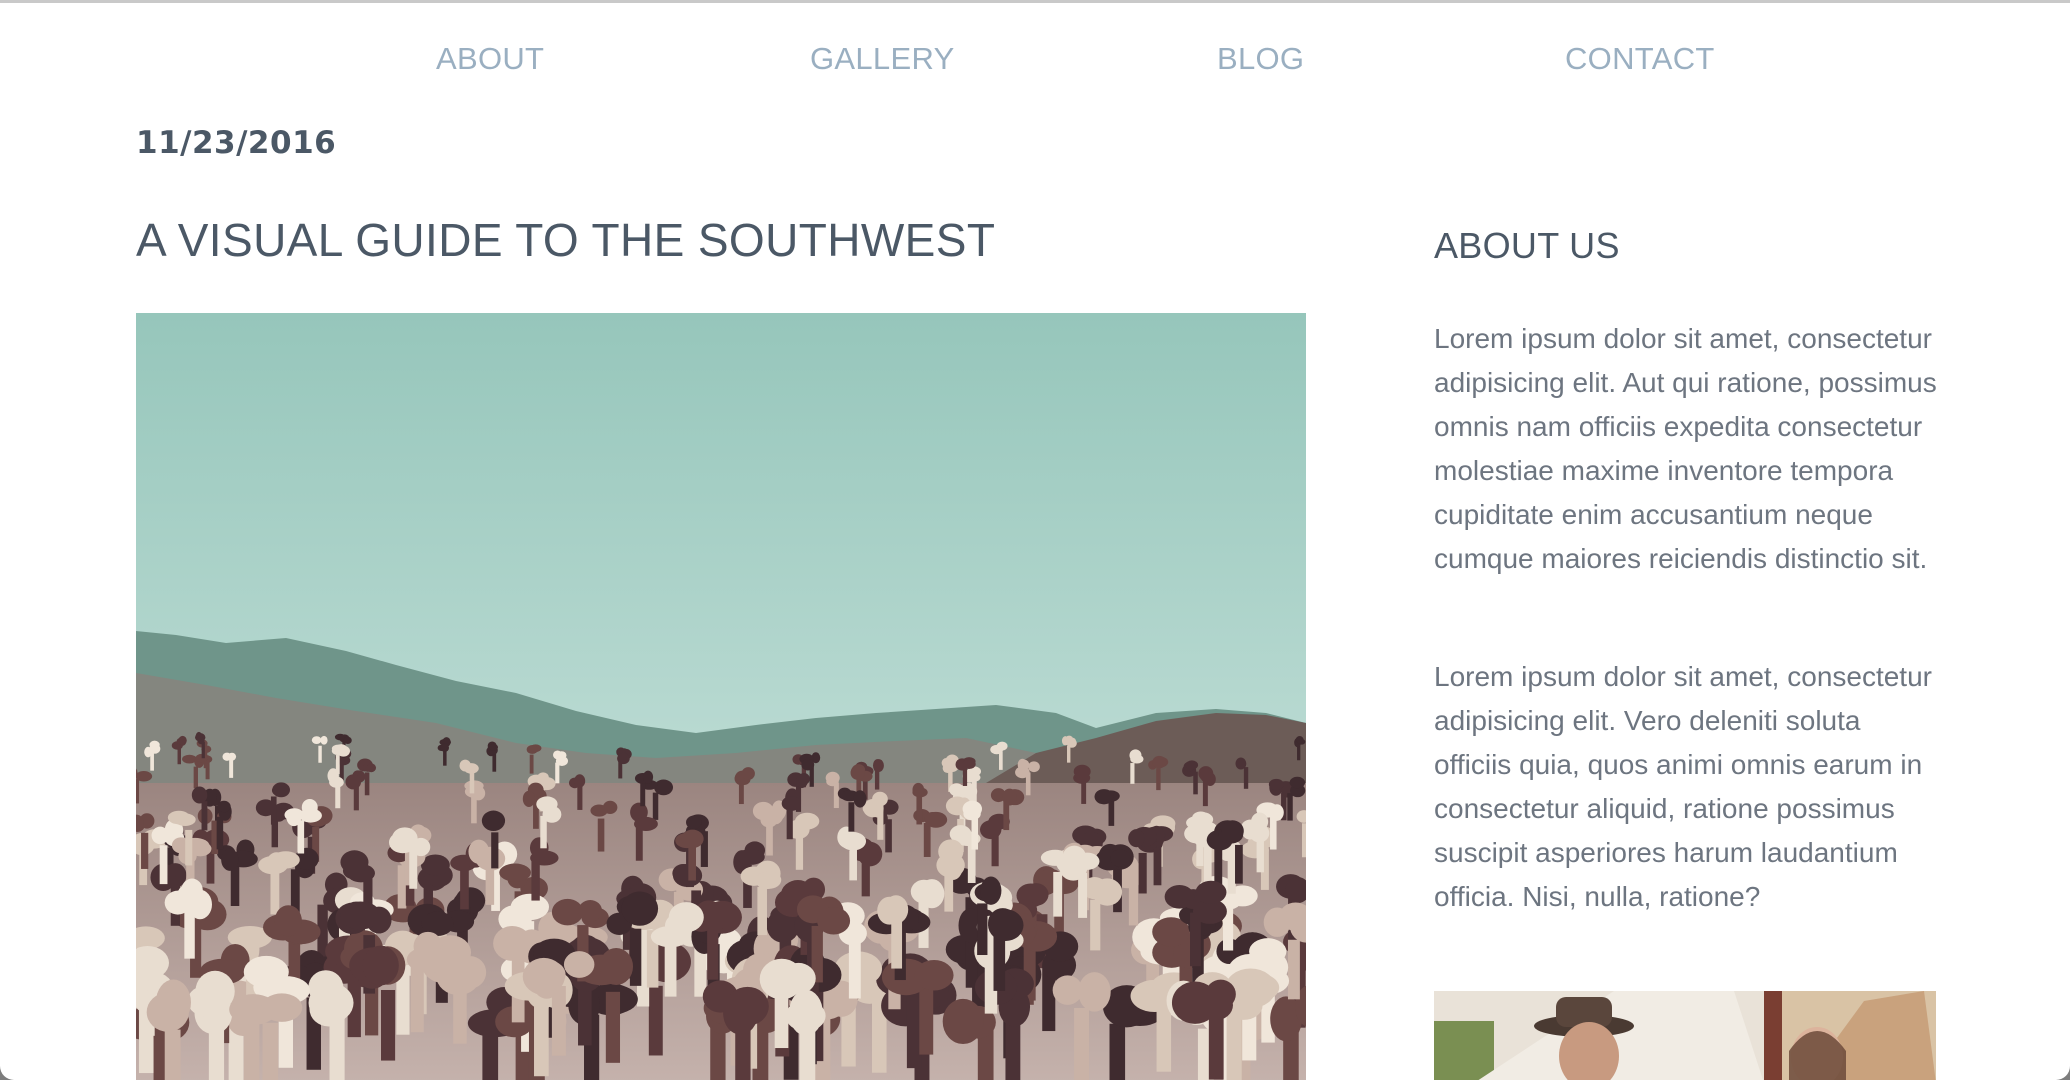 Image resolution: width=2070 pixels, height=1080 pixels. I want to click on post-title: A VISUAL GUIDE TO THE SOUTHWEST, so click(566, 240).